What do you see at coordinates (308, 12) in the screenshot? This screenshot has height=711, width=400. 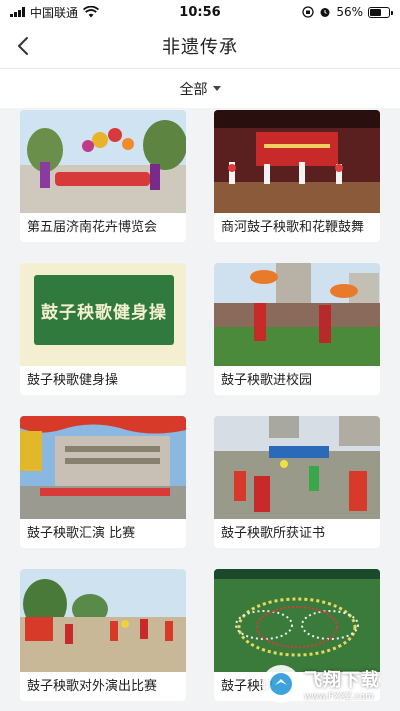 I see `orientation-lock-icon` at bounding box center [308, 12].